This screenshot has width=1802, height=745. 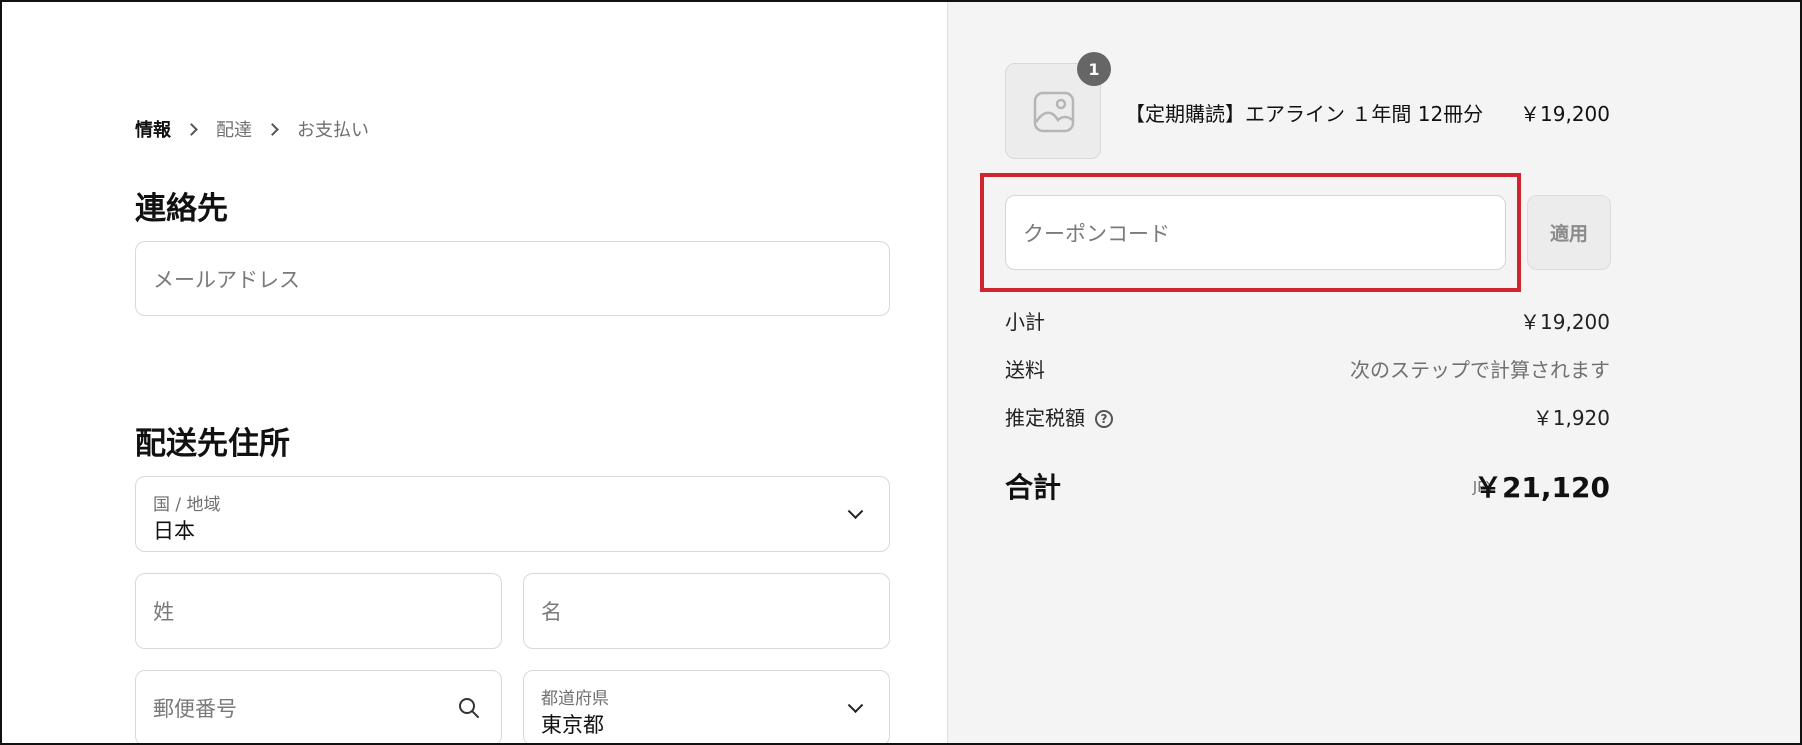 I want to click on subtotal-label: 小計, so click(x=1025, y=322).